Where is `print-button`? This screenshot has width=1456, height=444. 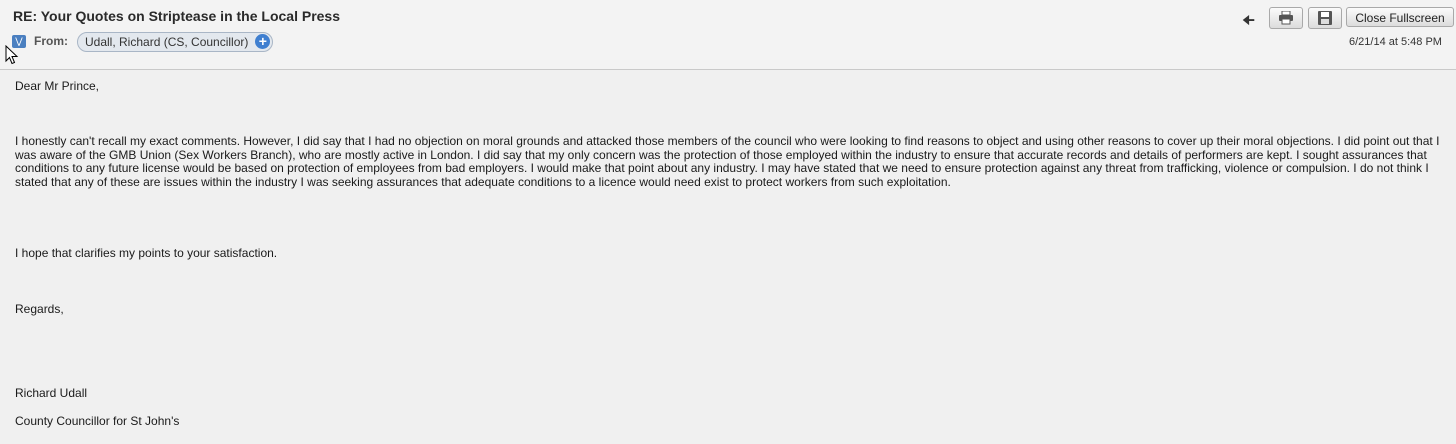
print-button is located at coordinates (1286, 18).